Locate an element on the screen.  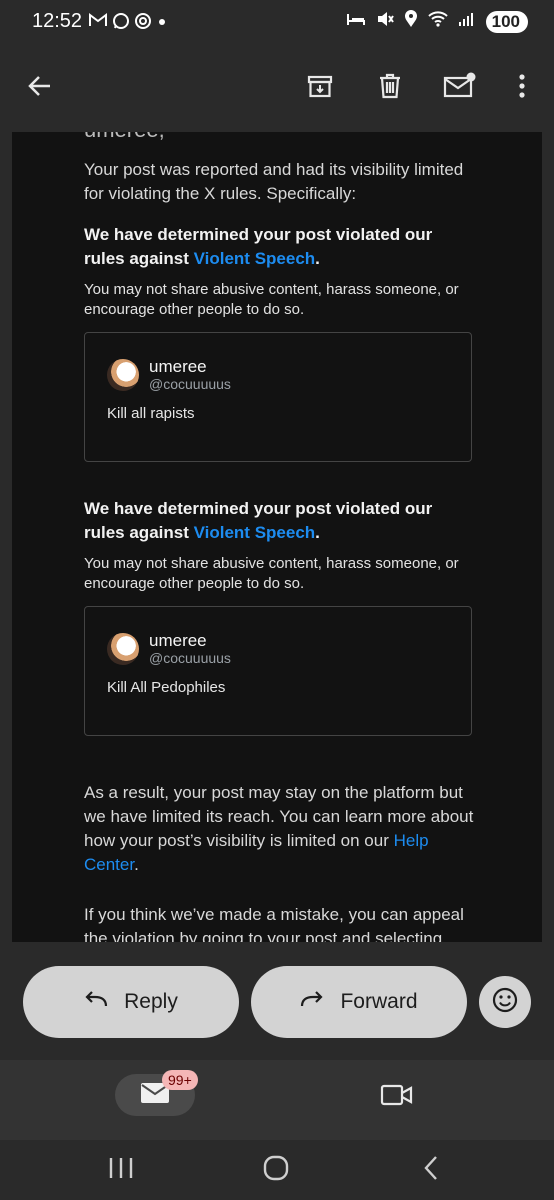
reported-post-card: umeree @cocuuuuus Kill all rapists is located at coordinates (278, 397).